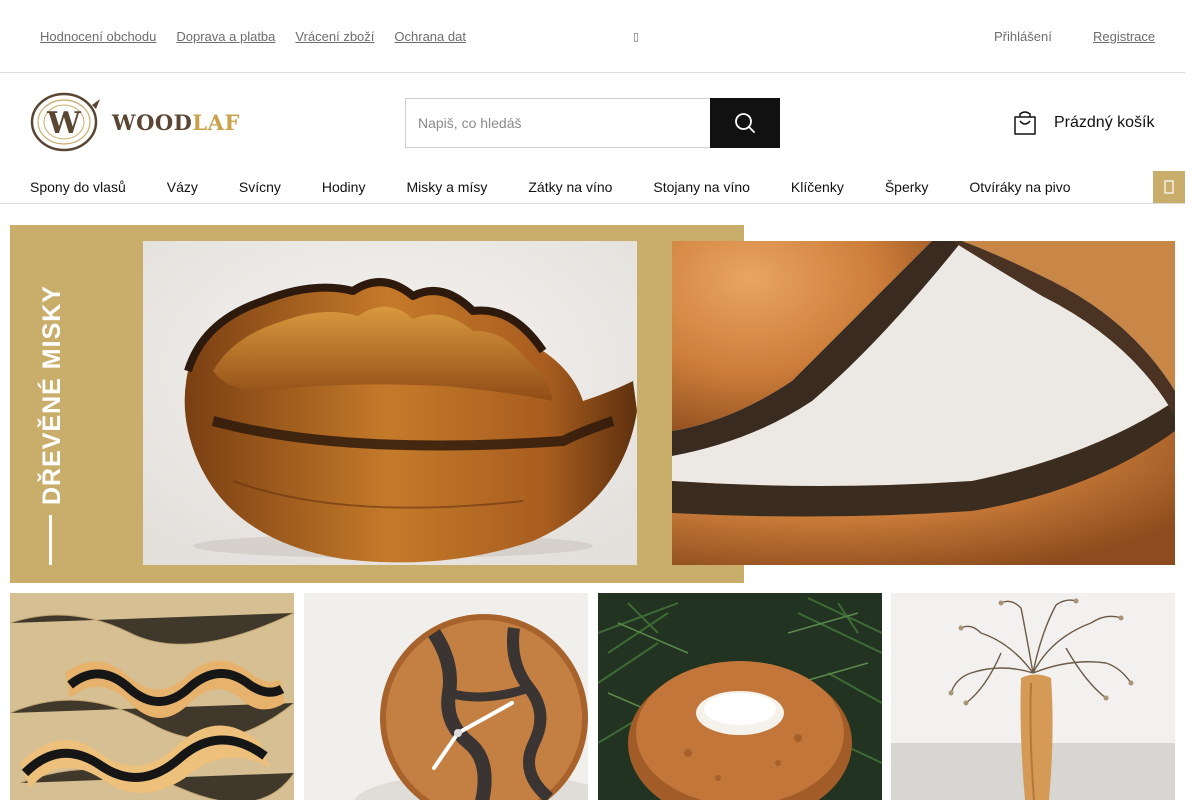 The width and height of the screenshot is (1200, 800). I want to click on logo-wood-ring-icon: W, so click(65, 122).